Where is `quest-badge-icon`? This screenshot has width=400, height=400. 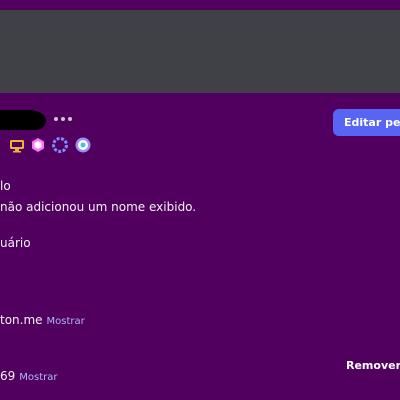
quest-badge-icon is located at coordinates (83, 145).